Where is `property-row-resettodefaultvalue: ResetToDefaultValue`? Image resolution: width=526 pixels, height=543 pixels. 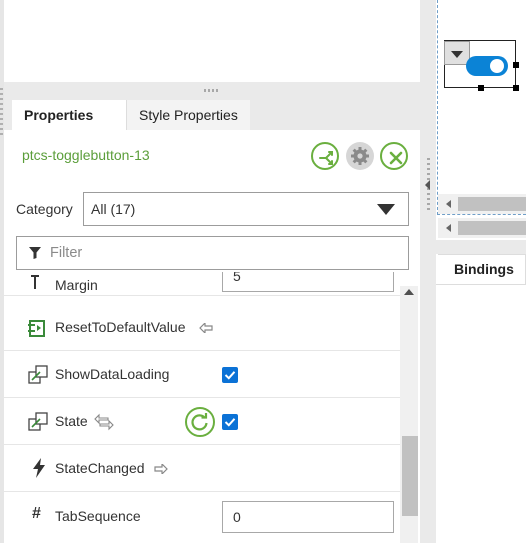 property-row-resettodefaultvalue: ResetToDefaultValue is located at coordinates (202, 327).